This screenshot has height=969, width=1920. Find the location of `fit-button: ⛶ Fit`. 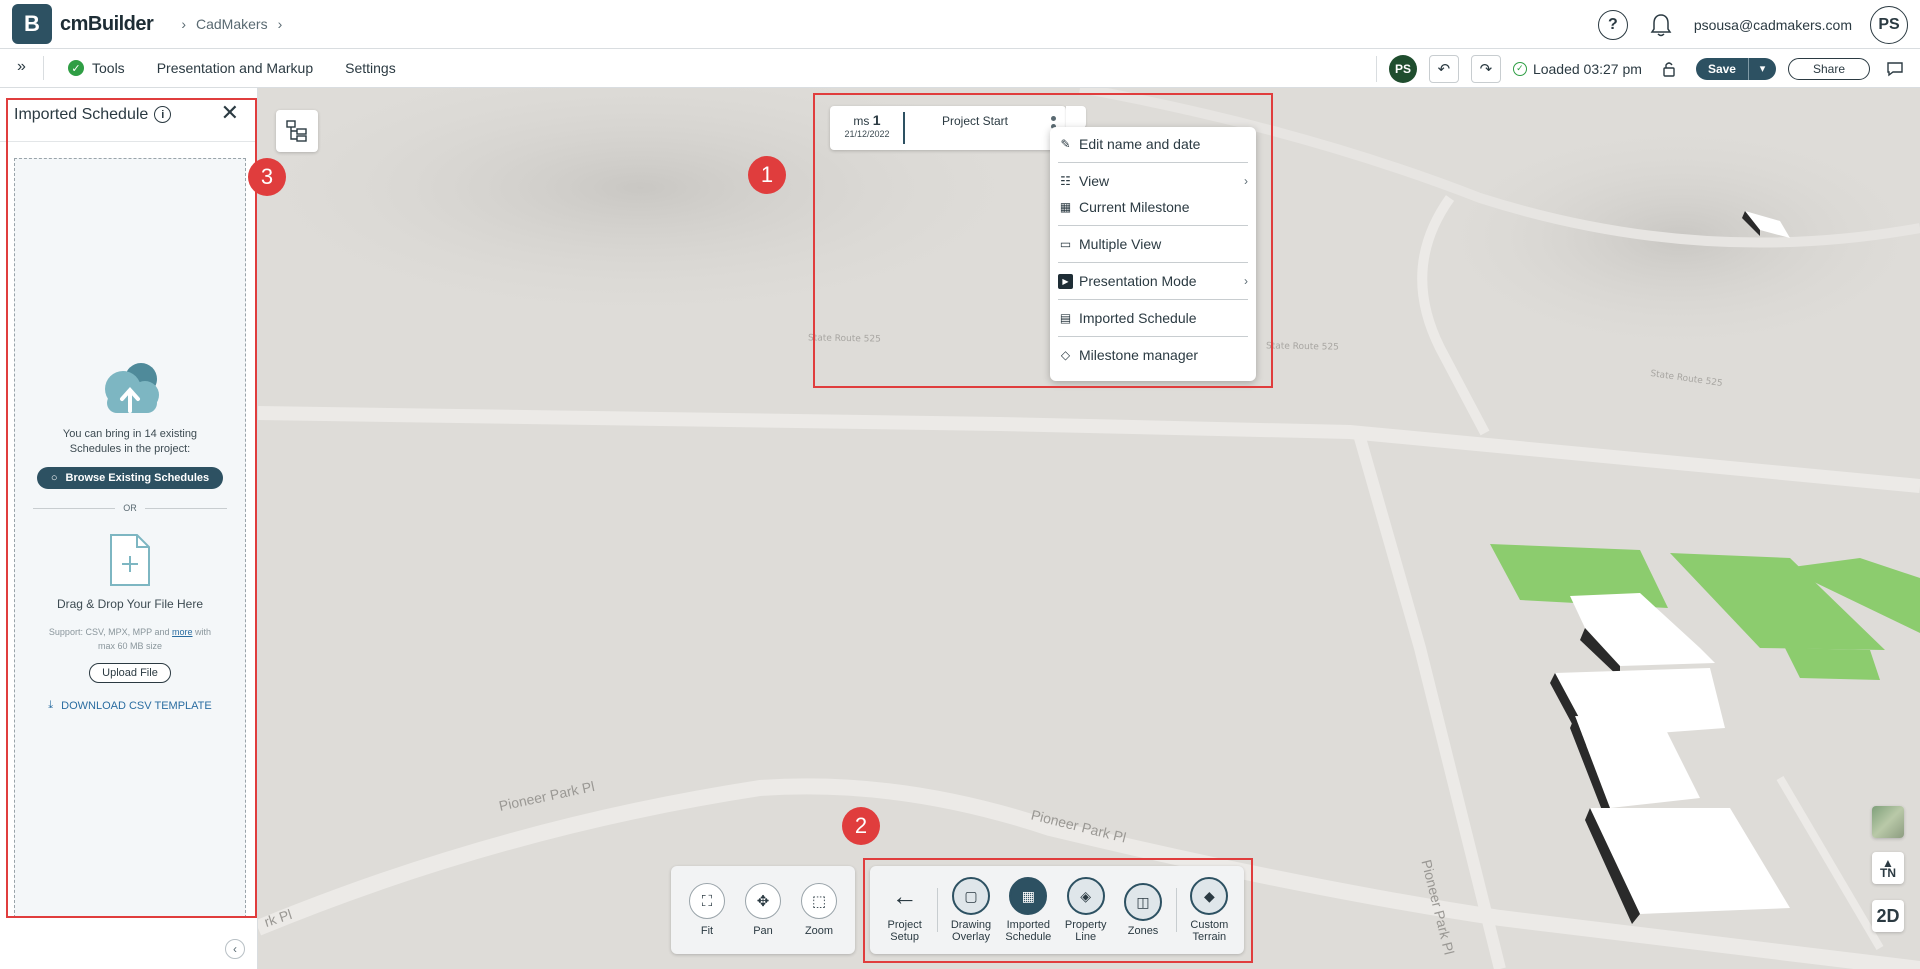

fit-button: ⛶ Fit is located at coordinates (707, 910).